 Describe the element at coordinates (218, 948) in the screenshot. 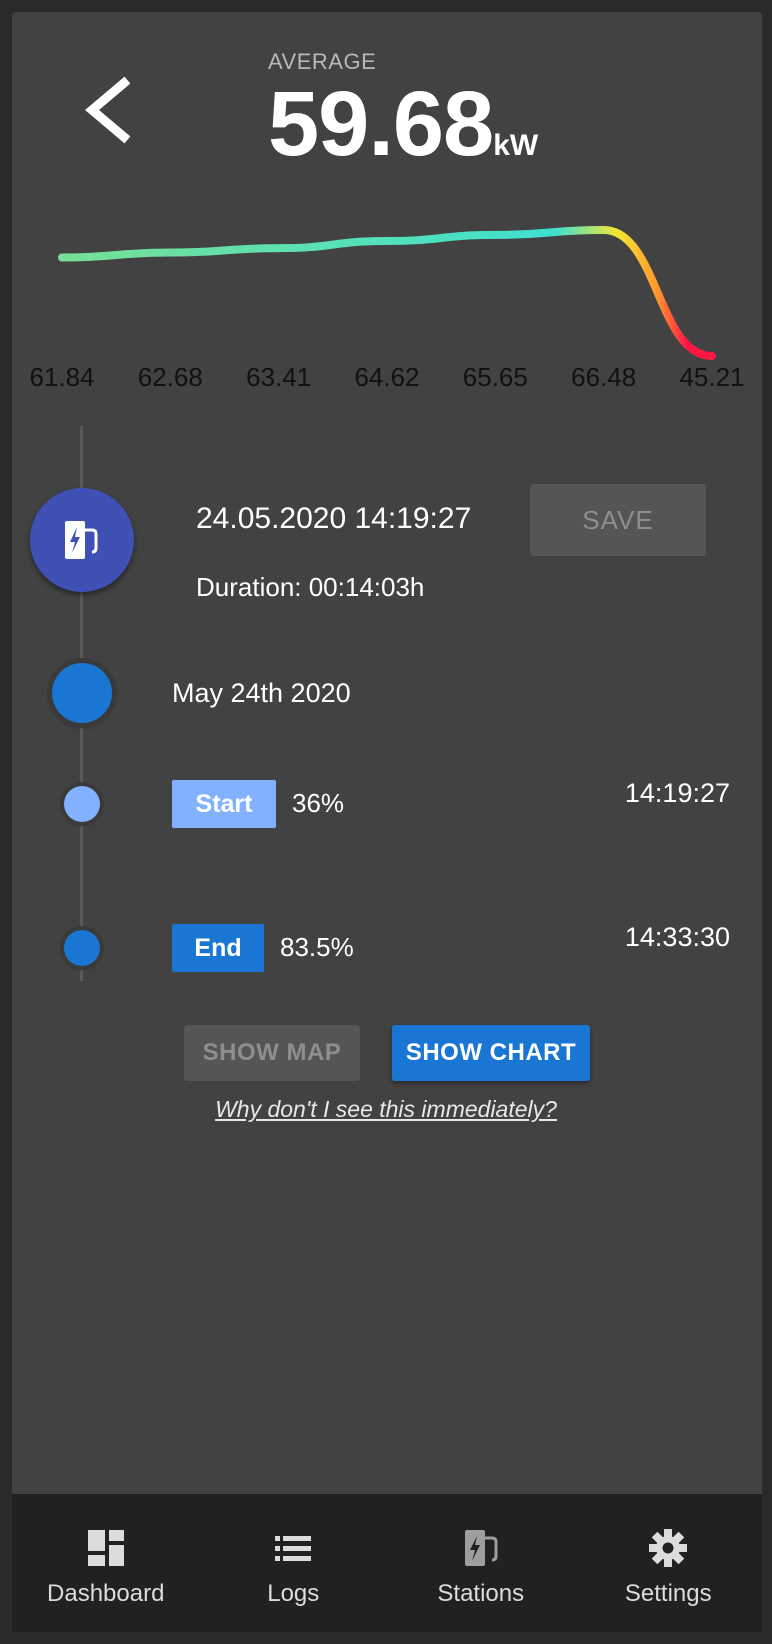

I see `end-chip: End` at that location.